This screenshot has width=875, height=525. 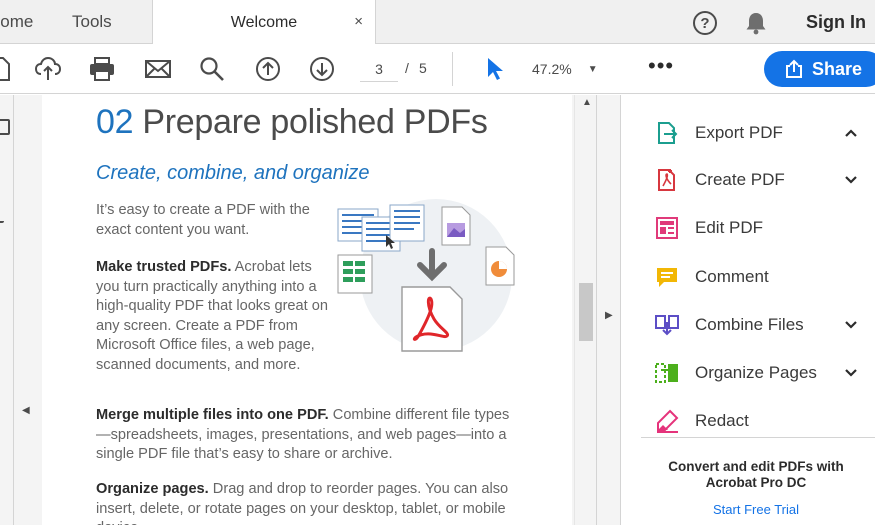 I want to click on more-icon: •••, so click(x=661, y=66).